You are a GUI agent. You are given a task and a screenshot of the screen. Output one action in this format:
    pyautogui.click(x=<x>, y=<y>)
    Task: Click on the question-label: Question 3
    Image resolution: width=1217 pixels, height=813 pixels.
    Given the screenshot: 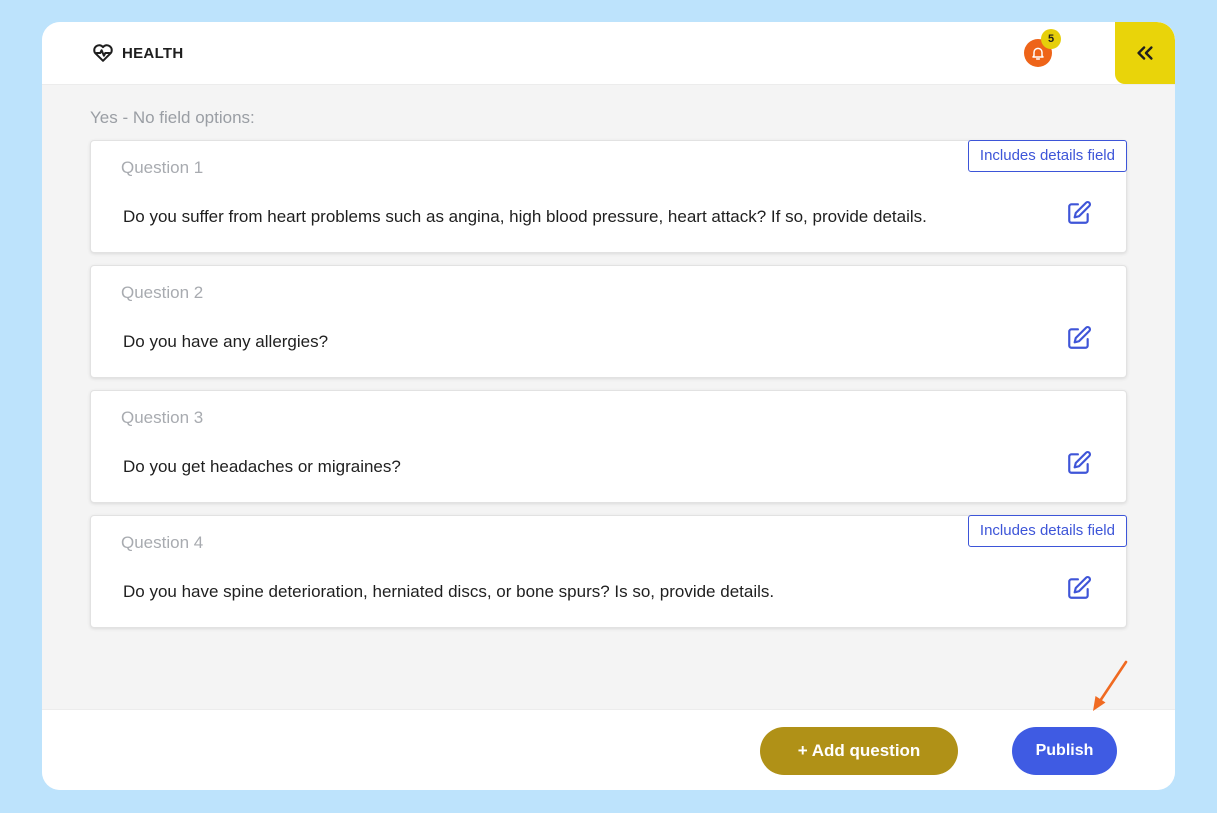 What is the action you would take?
    pyautogui.click(x=162, y=417)
    